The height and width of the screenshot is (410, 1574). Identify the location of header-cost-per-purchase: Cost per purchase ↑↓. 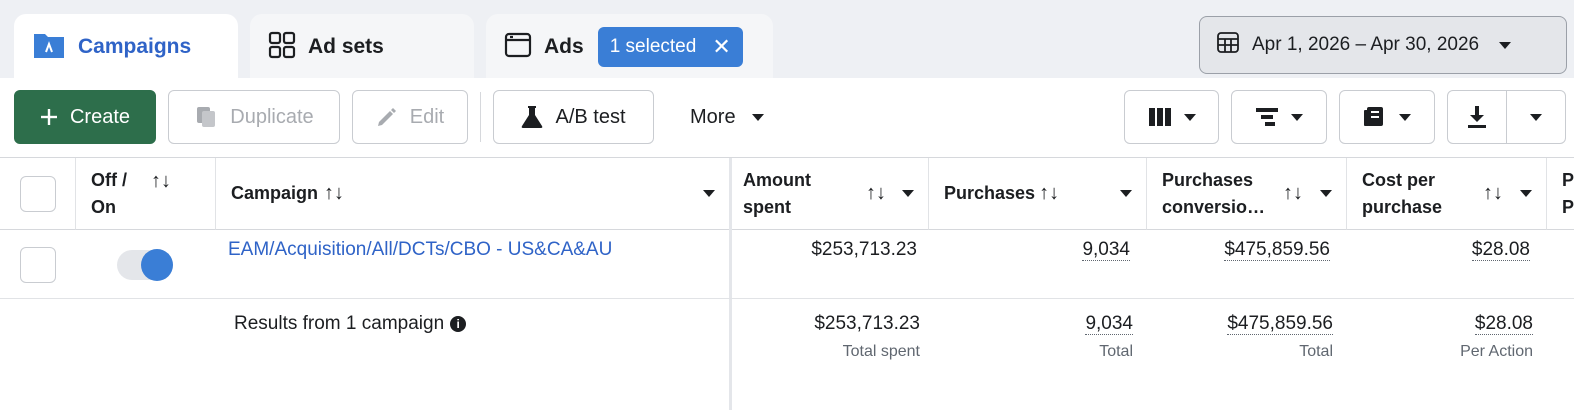
(1447, 194).